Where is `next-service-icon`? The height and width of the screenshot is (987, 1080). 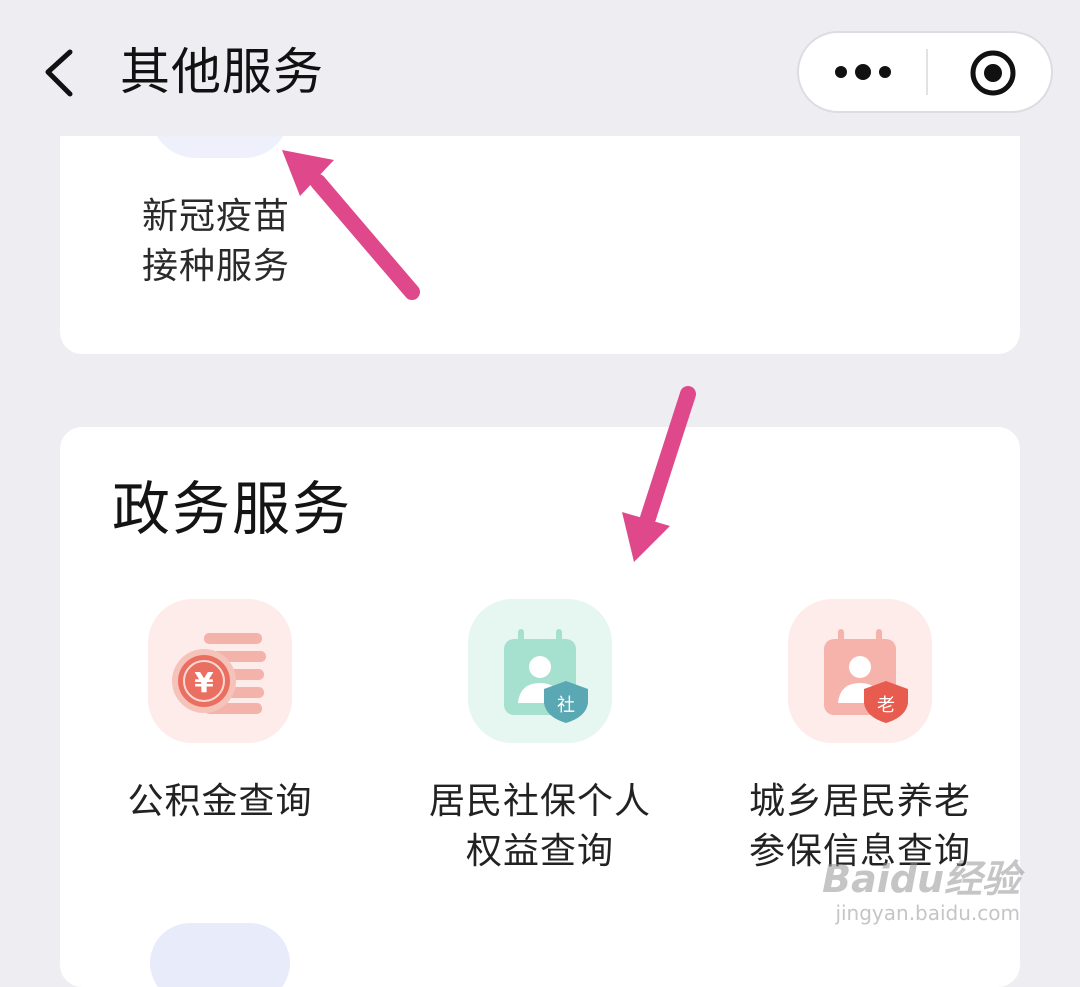
next-service-icon is located at coordinates (220, 955).